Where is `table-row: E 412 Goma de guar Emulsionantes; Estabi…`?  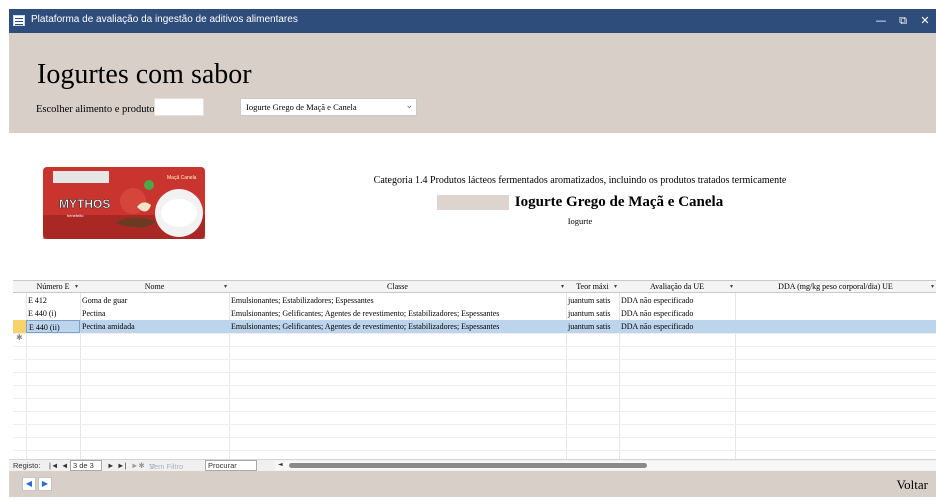
table-row: E 412 Goma de guar Emulsionantes; Estabi… is located at coordinates (474, 300).